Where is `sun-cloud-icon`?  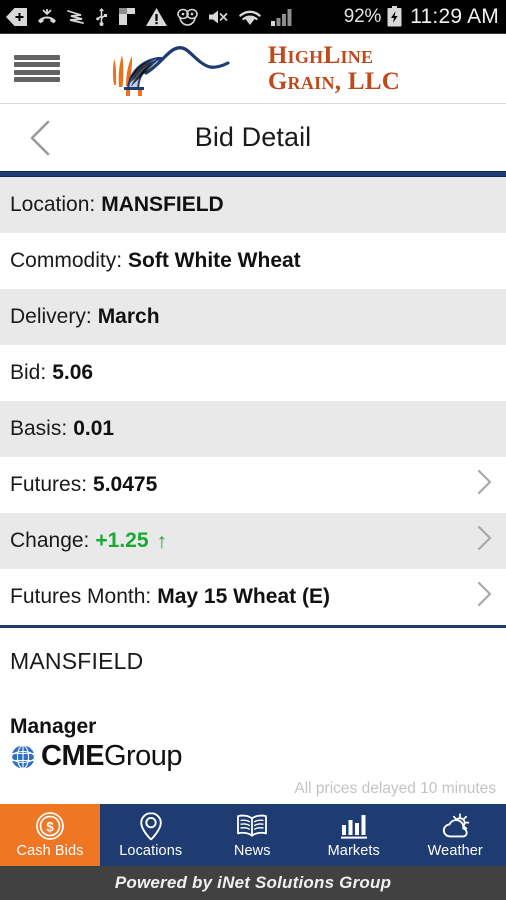 sun-cloud-icon is located at coordinates (455, 826).